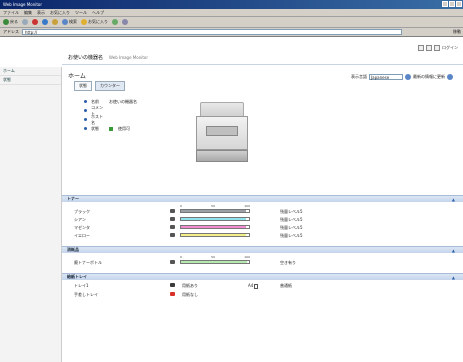 This screenshot has height=362, width=463. I want to click on home-button, so click(55, 22).